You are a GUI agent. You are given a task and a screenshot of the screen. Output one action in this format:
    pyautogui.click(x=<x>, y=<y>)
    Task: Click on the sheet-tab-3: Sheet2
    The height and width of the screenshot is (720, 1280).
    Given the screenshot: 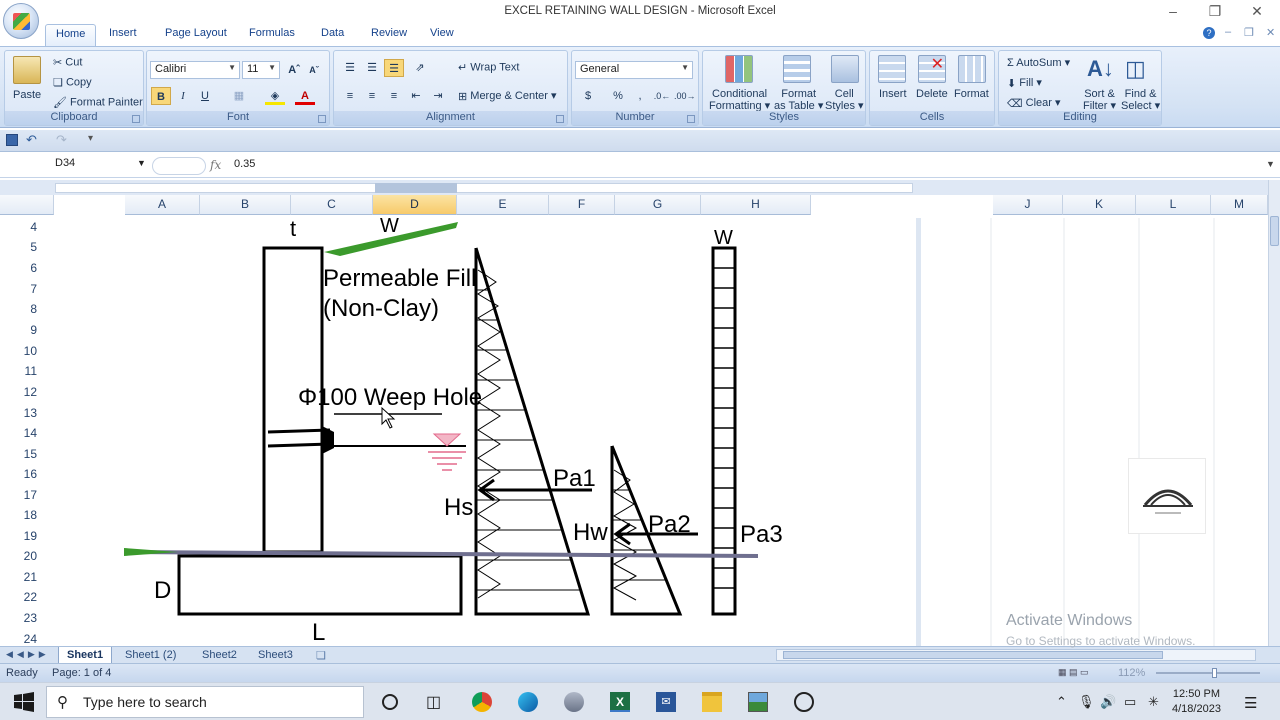 What is the action you would take?
    pyautogui.click(x=219, y=655)
    